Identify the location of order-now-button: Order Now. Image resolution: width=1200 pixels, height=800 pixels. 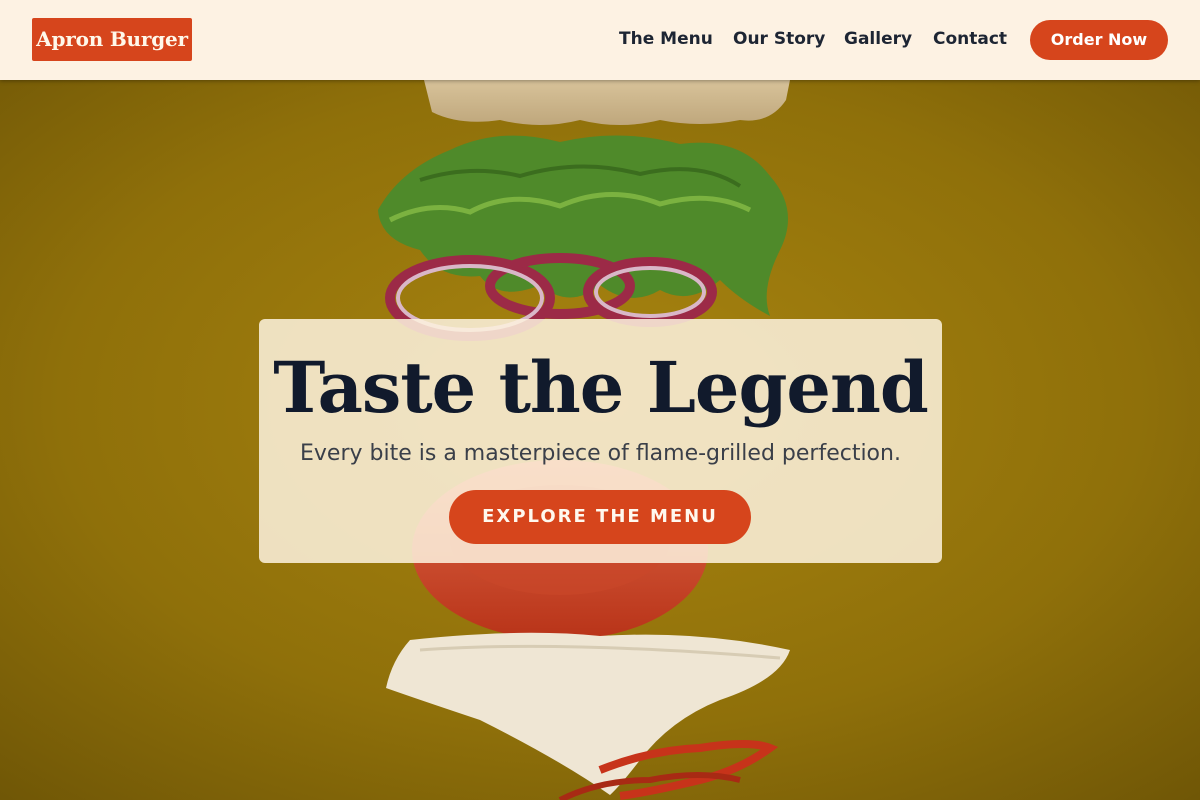
(1099, 40).